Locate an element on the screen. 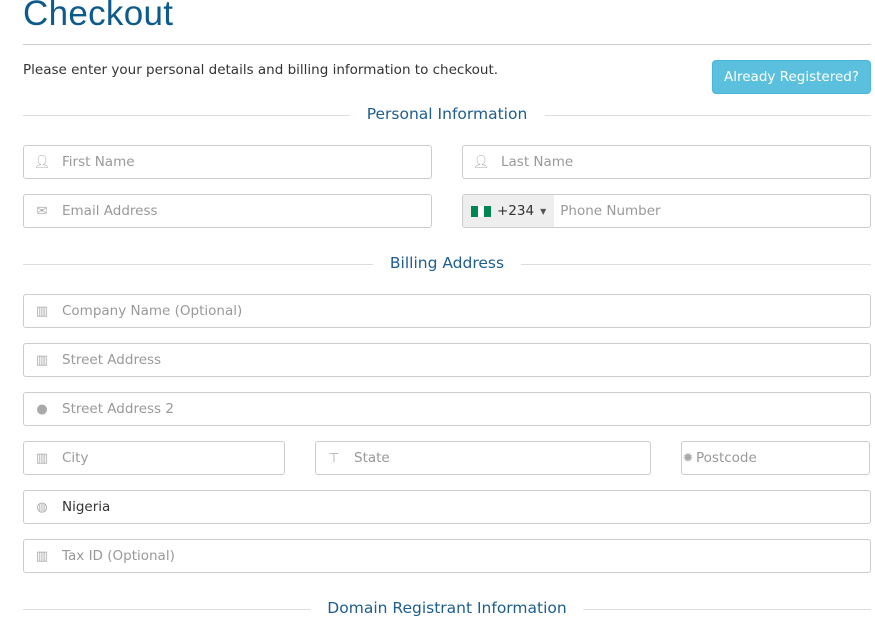 The height and width of the screenshot is (637, 875). phone-field: +234 ▼ is located at coordinates (666, 211).